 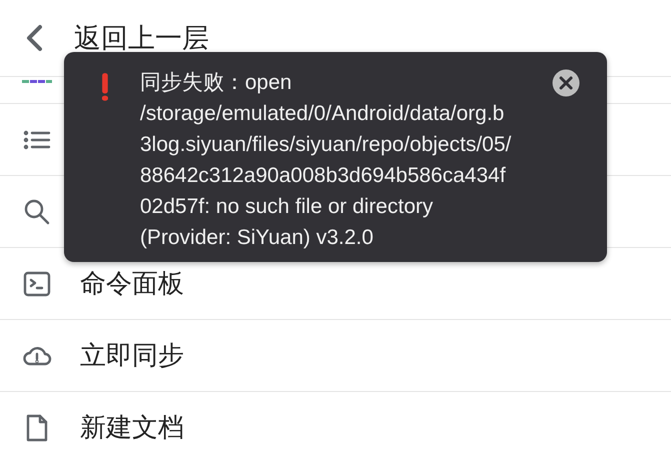 What do you see at coordinates (37, 82) in the screenshot?
I see `dashes-icon` at bounding box center [37, 82].